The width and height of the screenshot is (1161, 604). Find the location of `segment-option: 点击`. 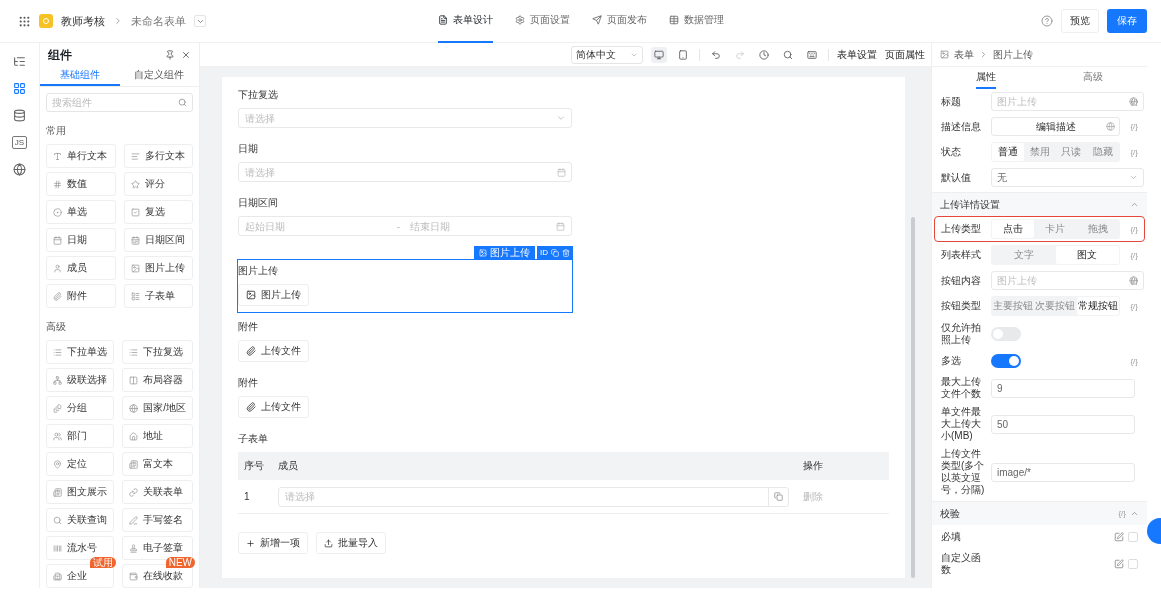

segment-option: 点击 is located at coordinates (1013, 229).